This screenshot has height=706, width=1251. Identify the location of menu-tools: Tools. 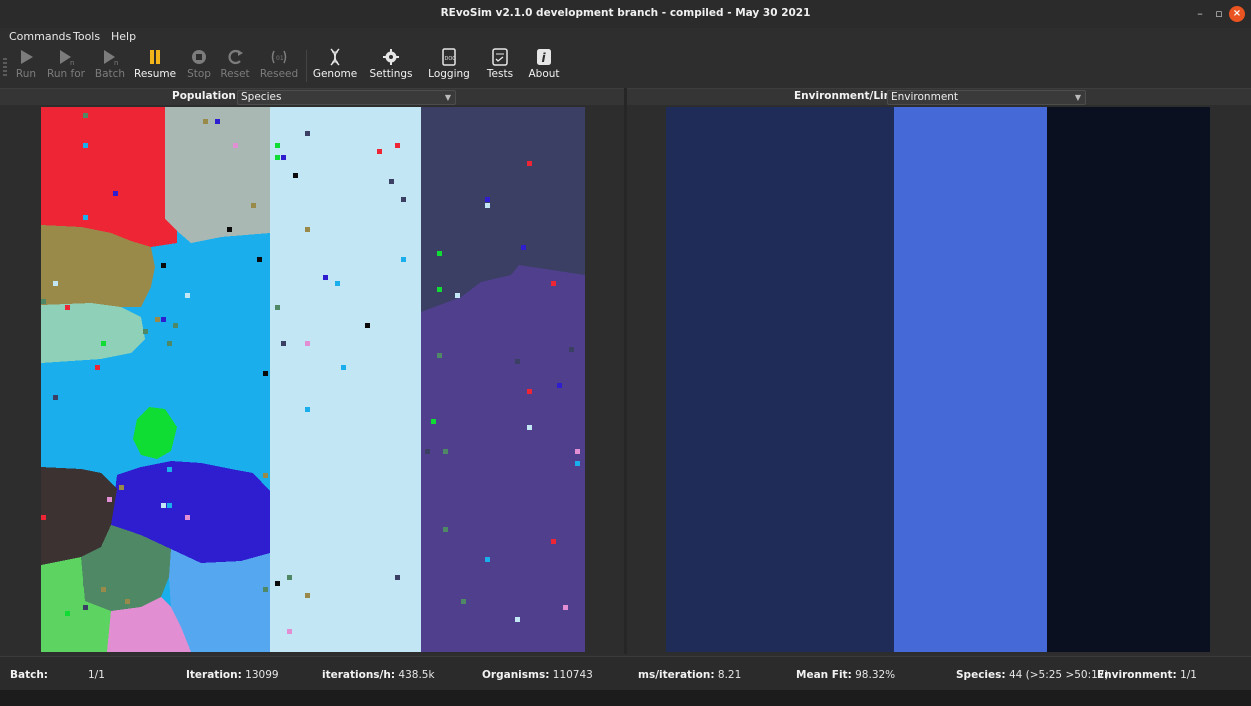
(86, 36).